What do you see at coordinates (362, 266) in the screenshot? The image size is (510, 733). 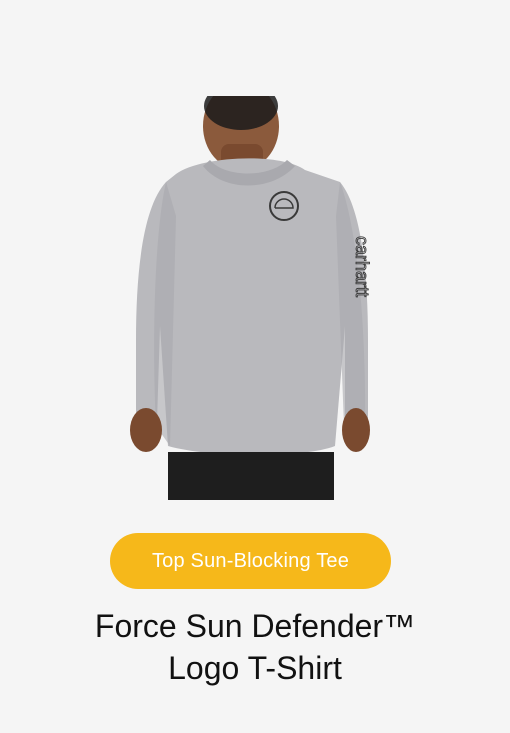 I see `sleeve-wordmark: carhartt` at bounding box center [362, 266].